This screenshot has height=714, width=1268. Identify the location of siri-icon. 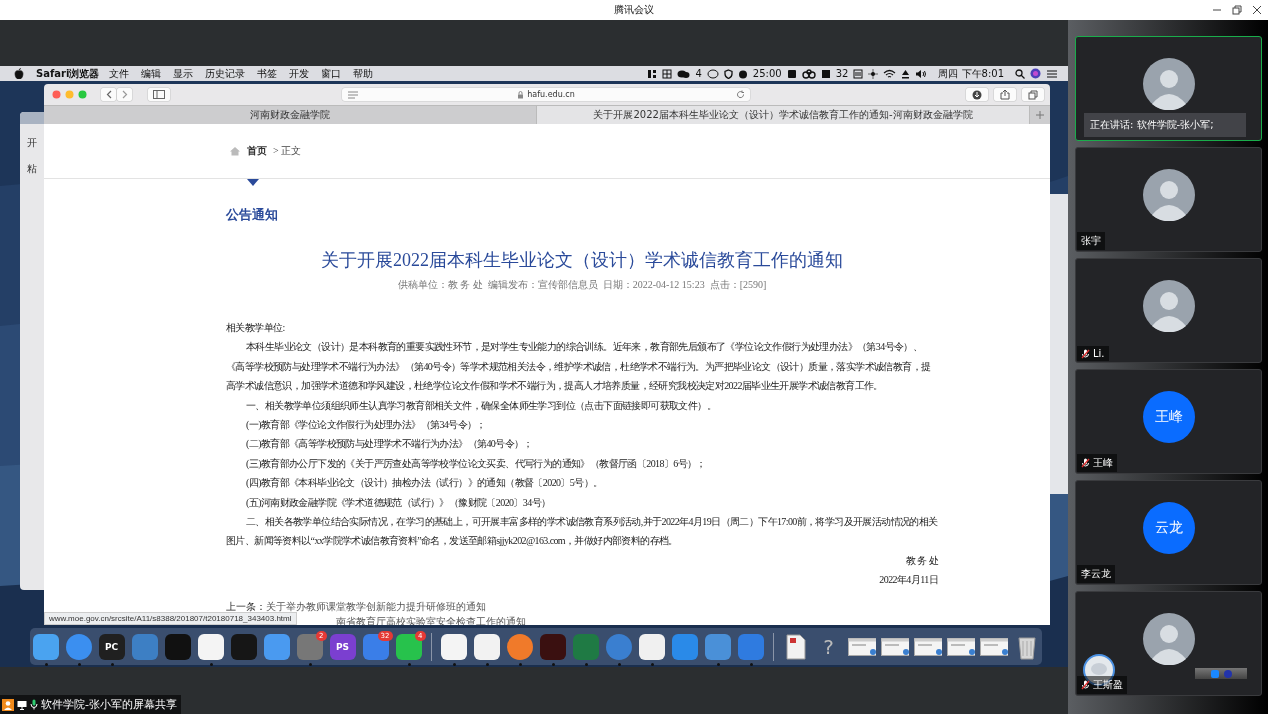
(1035, 73).